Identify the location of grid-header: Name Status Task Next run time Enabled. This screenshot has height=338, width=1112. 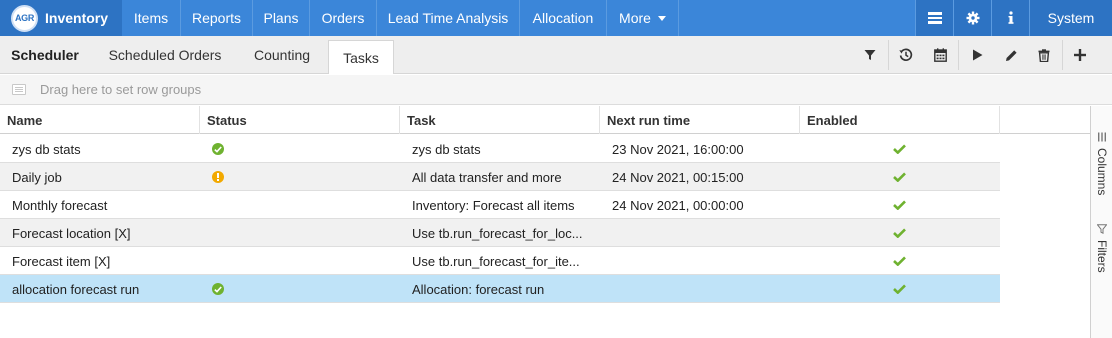
(545, 120).